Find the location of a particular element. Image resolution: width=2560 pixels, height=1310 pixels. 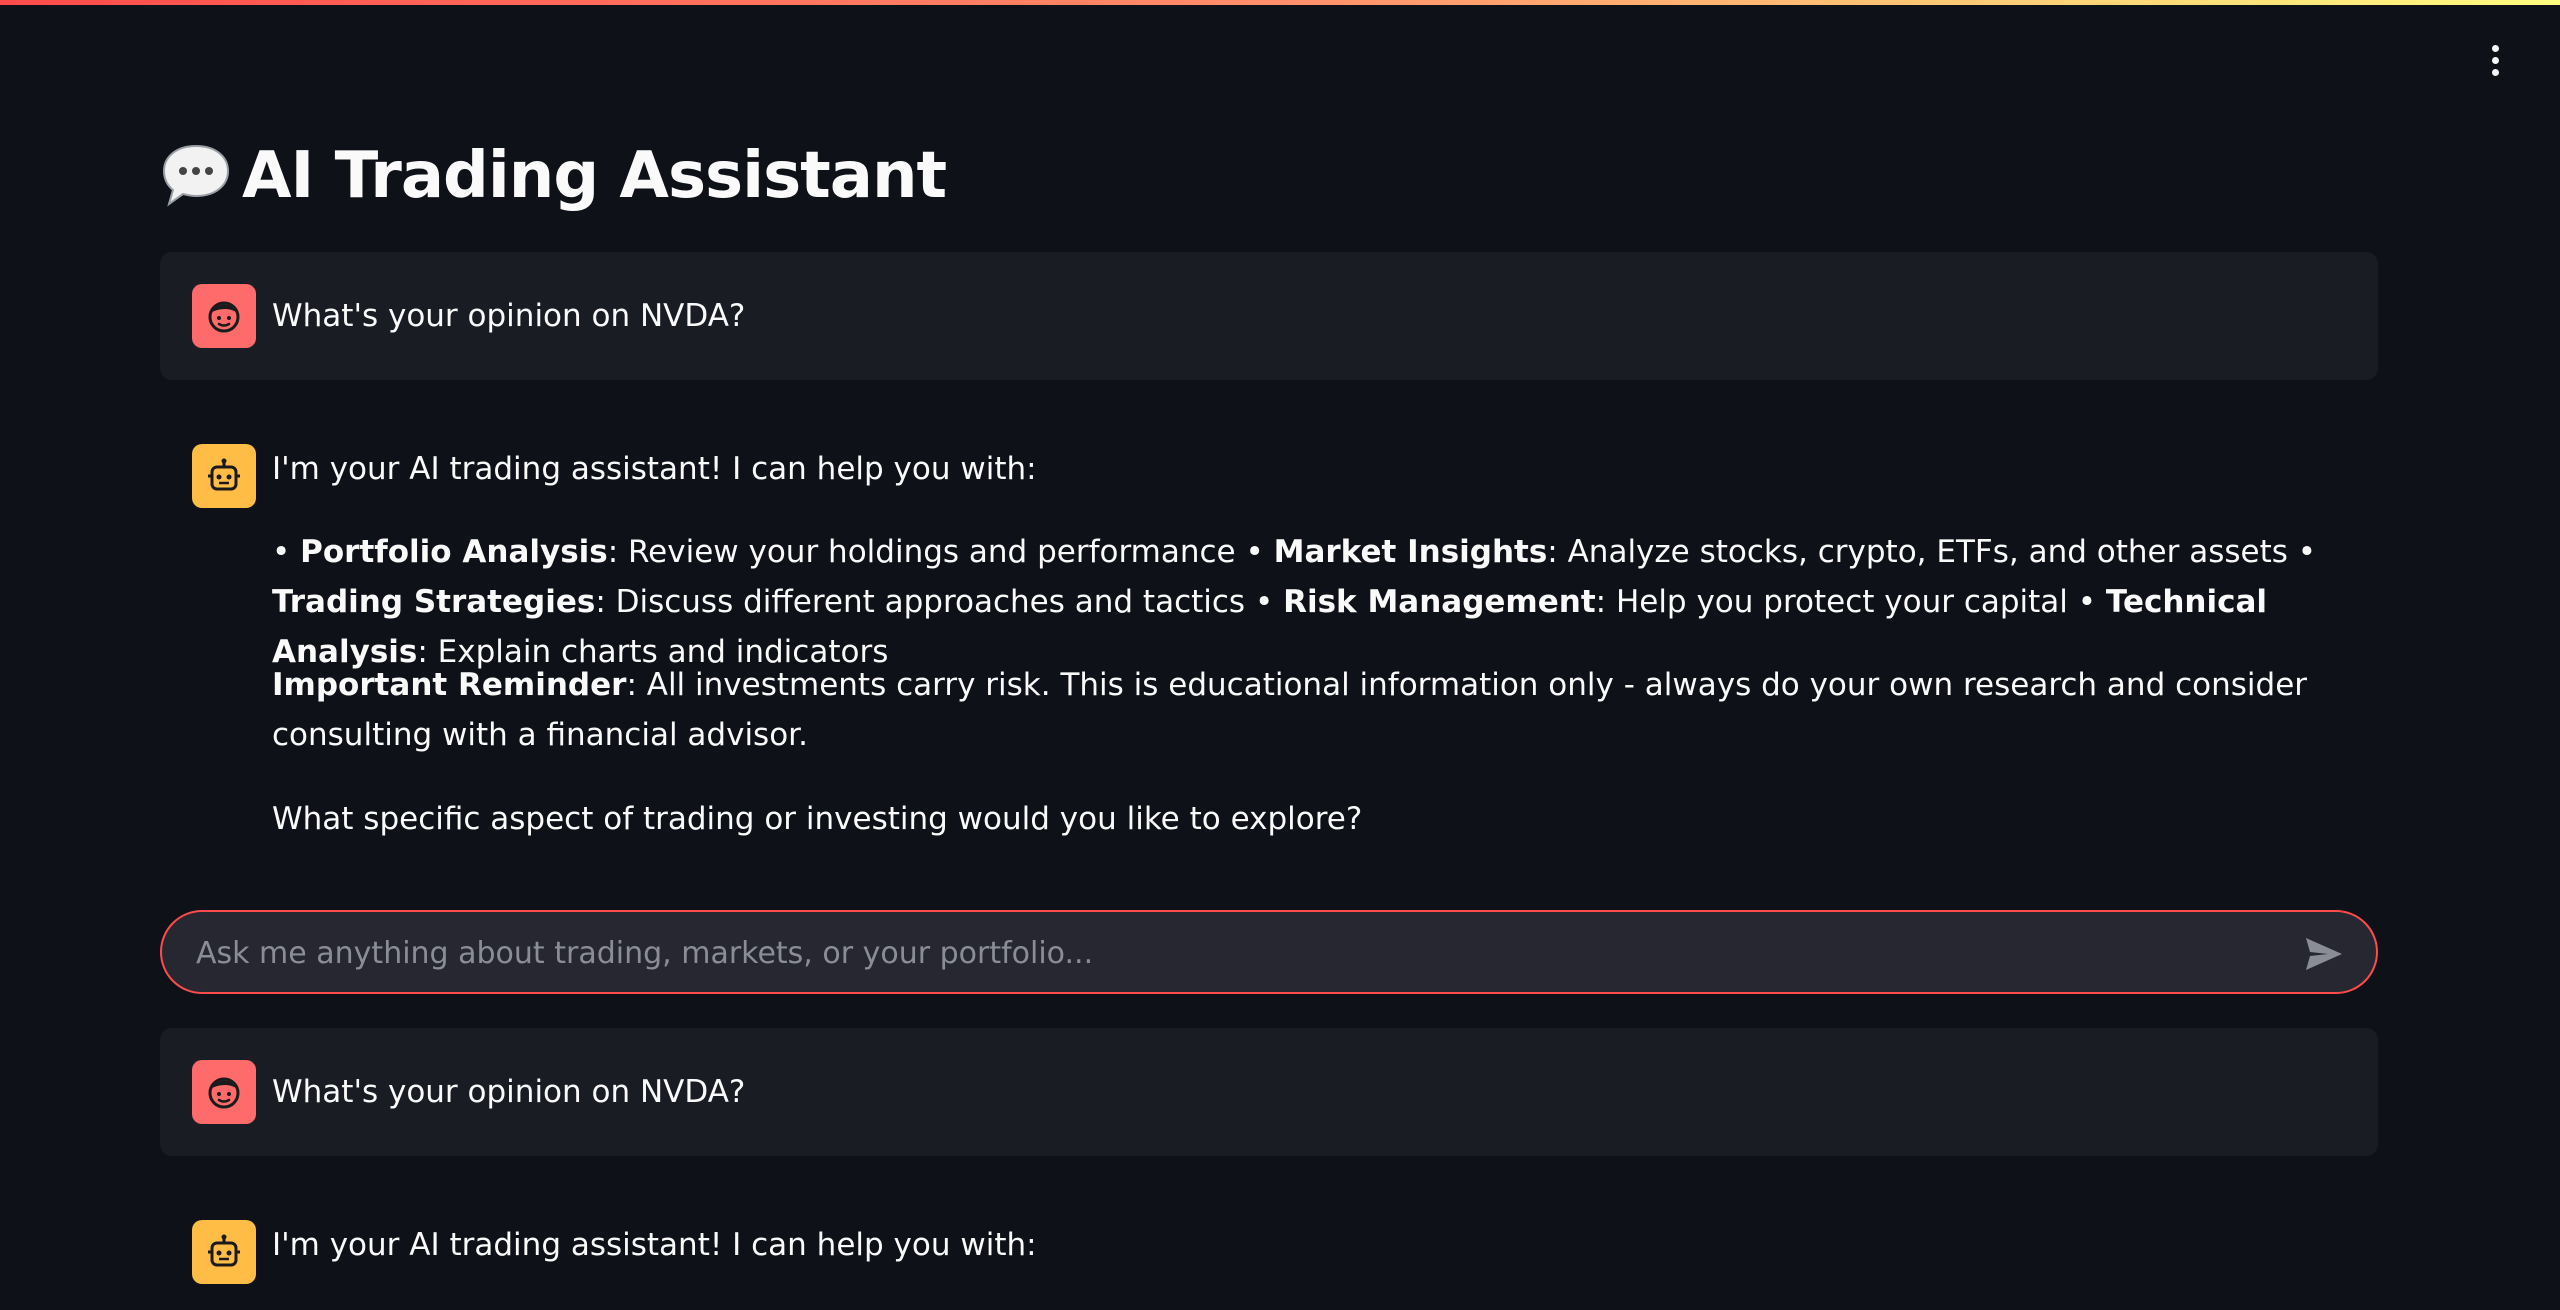

main-menu-button is located at coordinates (2495, 60).